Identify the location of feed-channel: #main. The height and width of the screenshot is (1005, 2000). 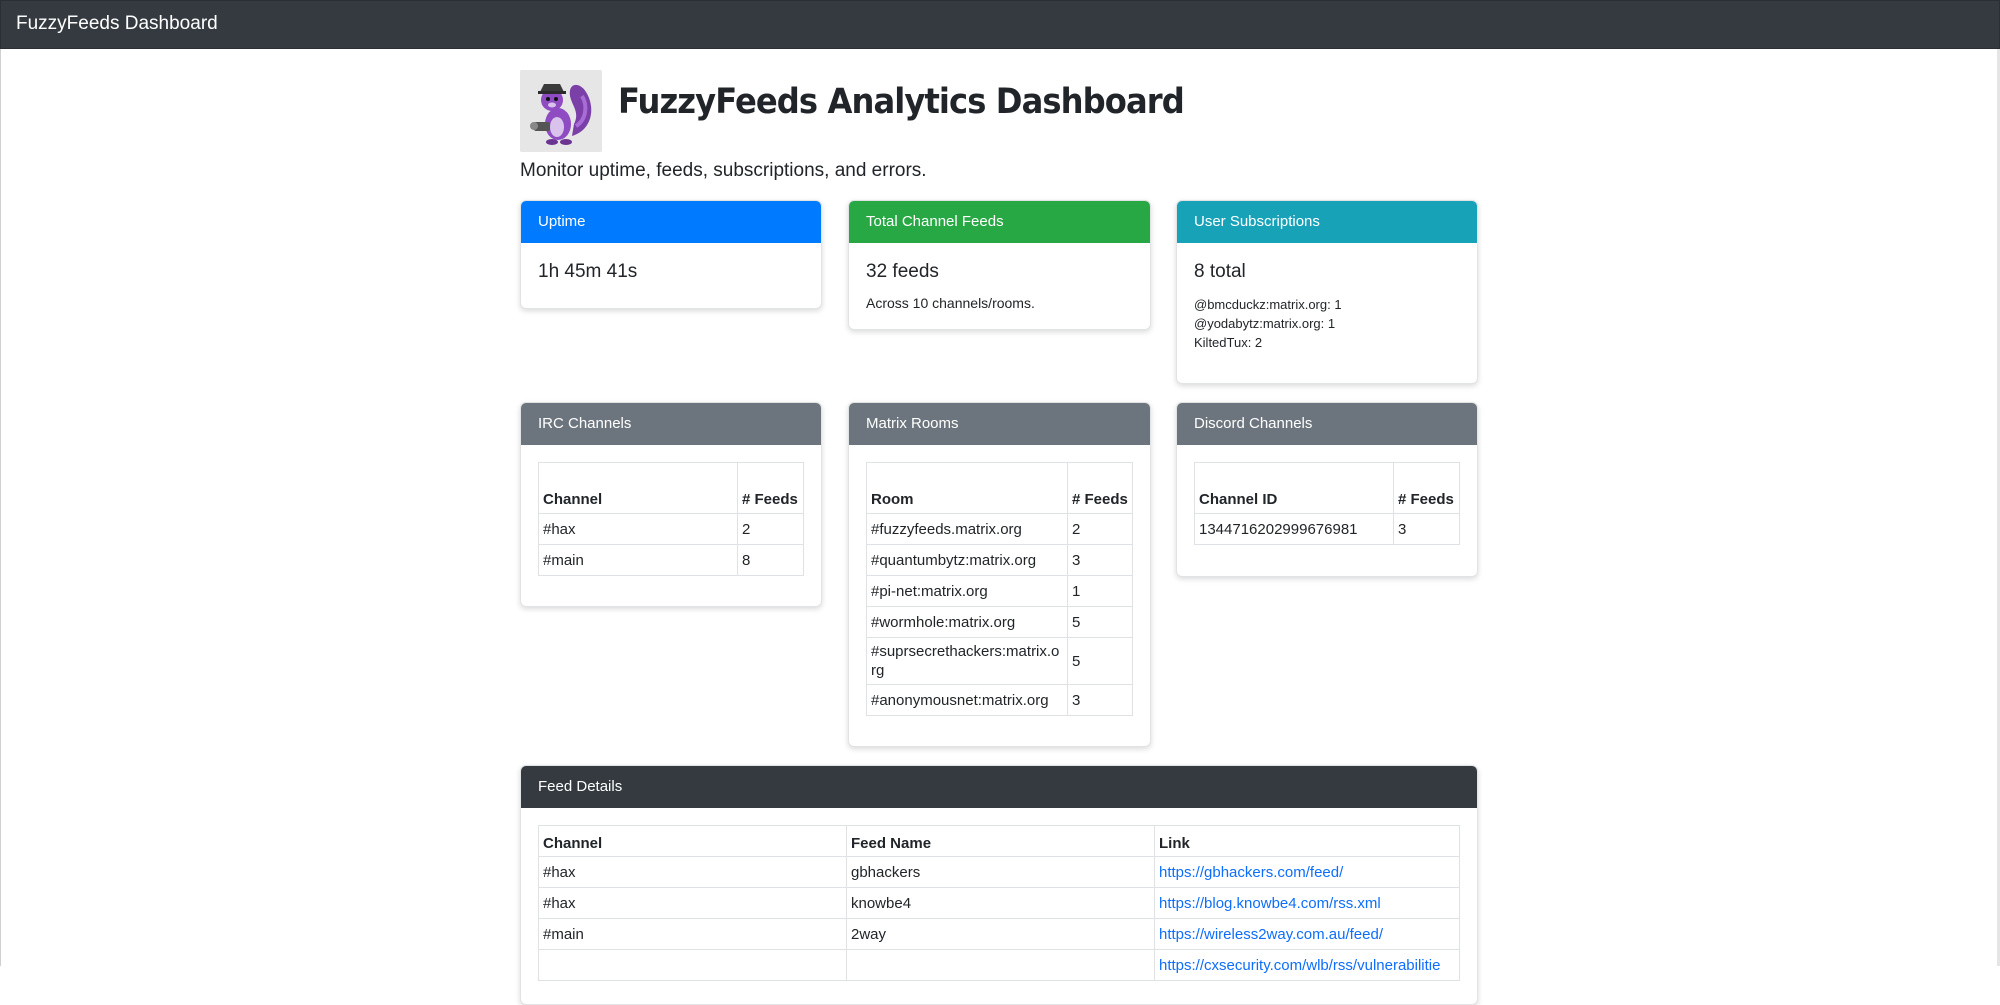
(692, 934).